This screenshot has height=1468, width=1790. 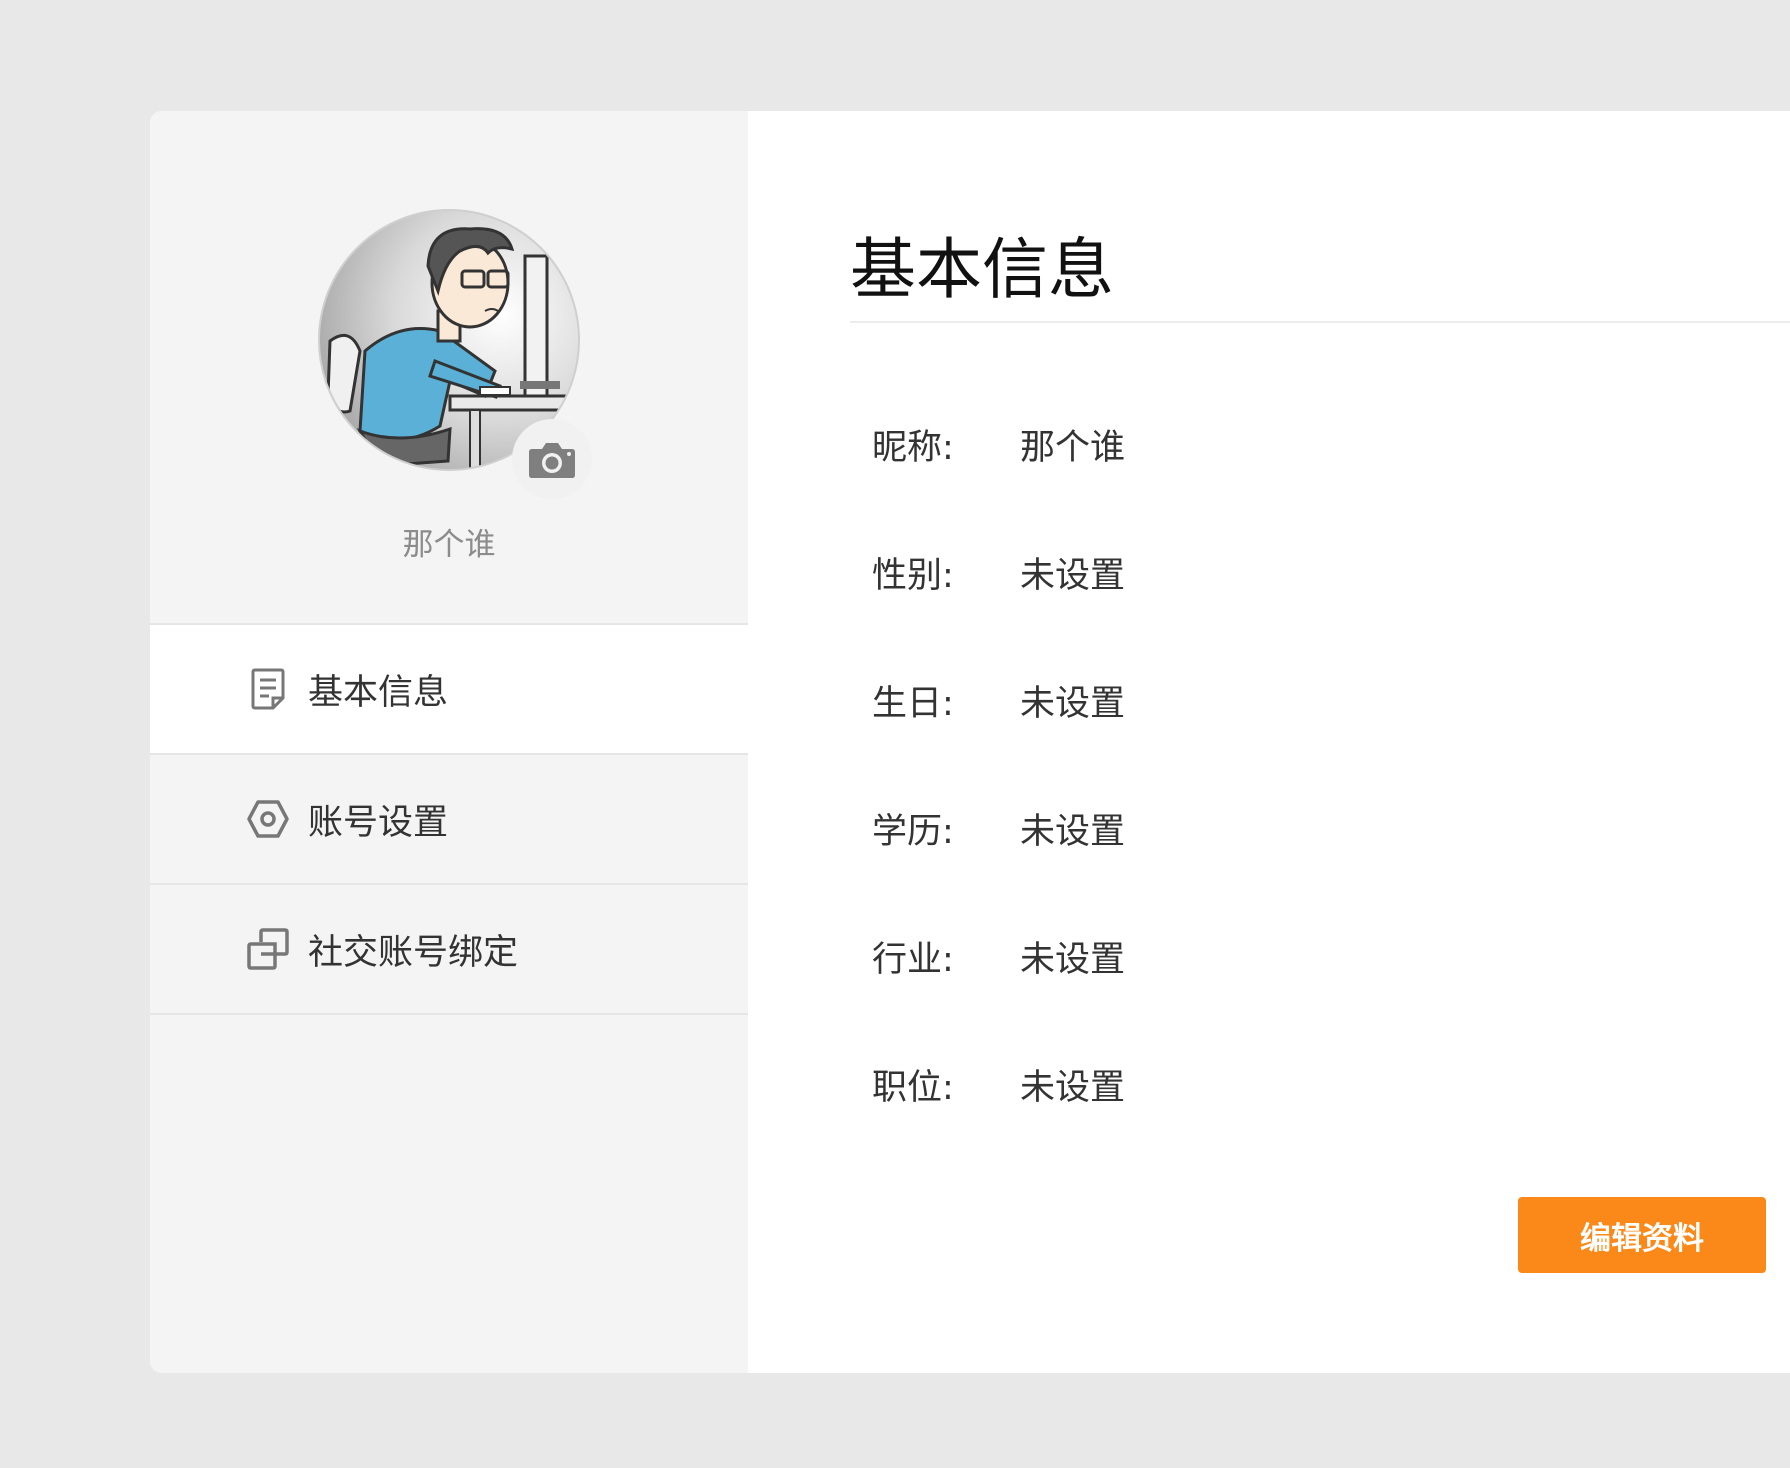 I want to click on sidebar-item-label: 账号设置, so click(x=378, y=822).